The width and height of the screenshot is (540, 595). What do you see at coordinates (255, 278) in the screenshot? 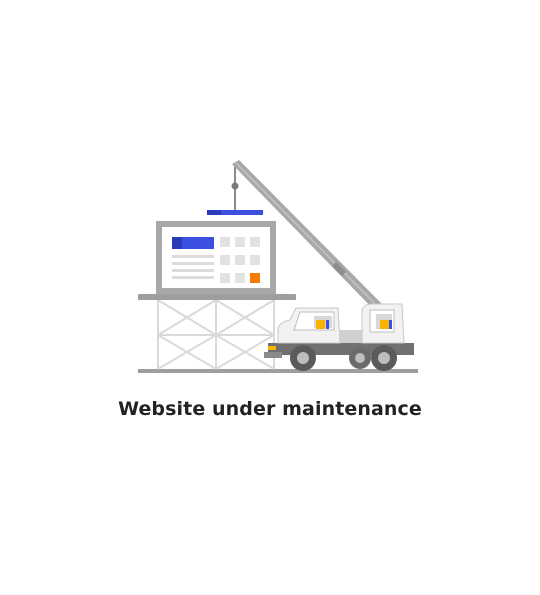
I see `orange-tile` at bounding box center [255, 278].